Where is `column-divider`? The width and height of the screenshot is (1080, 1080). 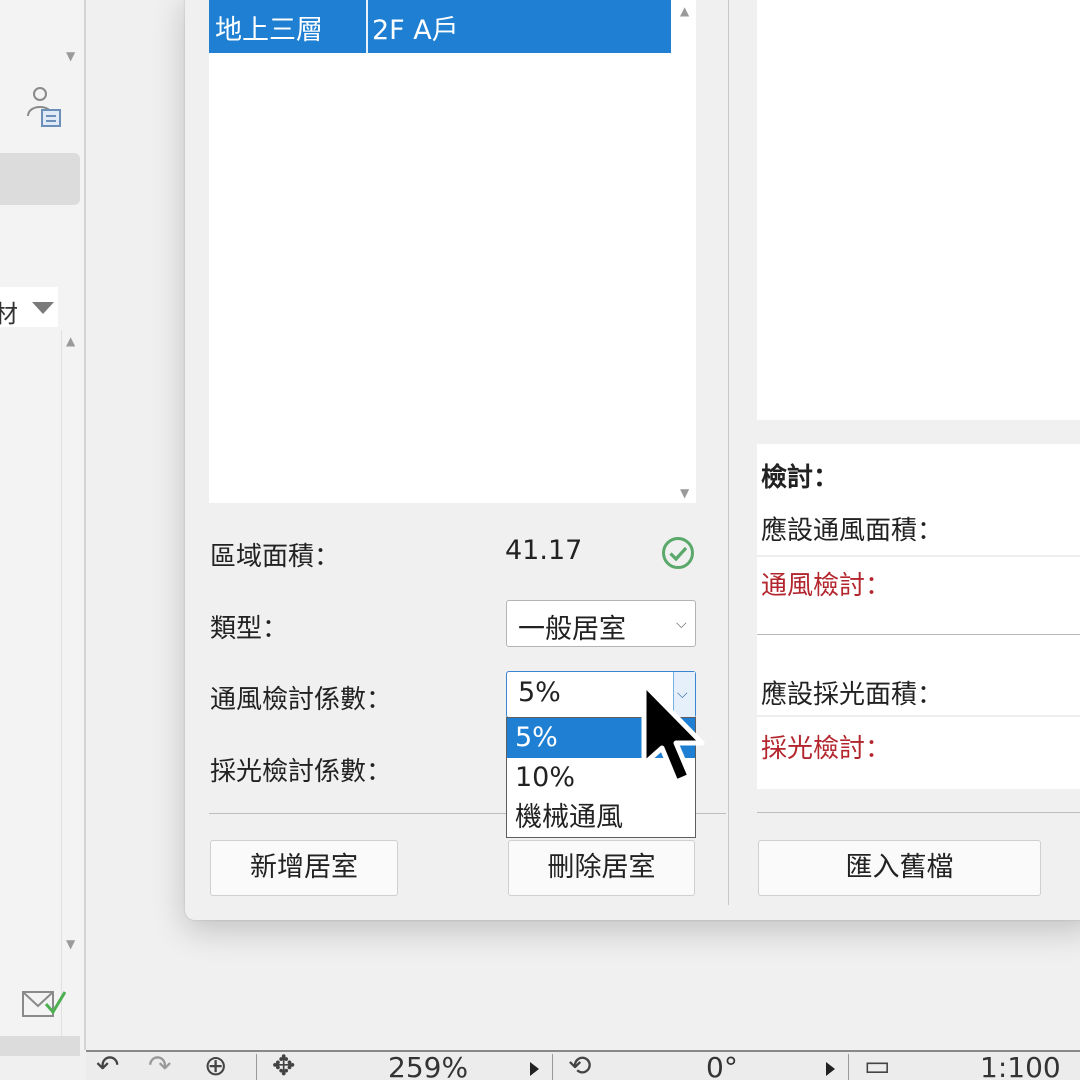
column-divider is located at coordinates (367, 26).